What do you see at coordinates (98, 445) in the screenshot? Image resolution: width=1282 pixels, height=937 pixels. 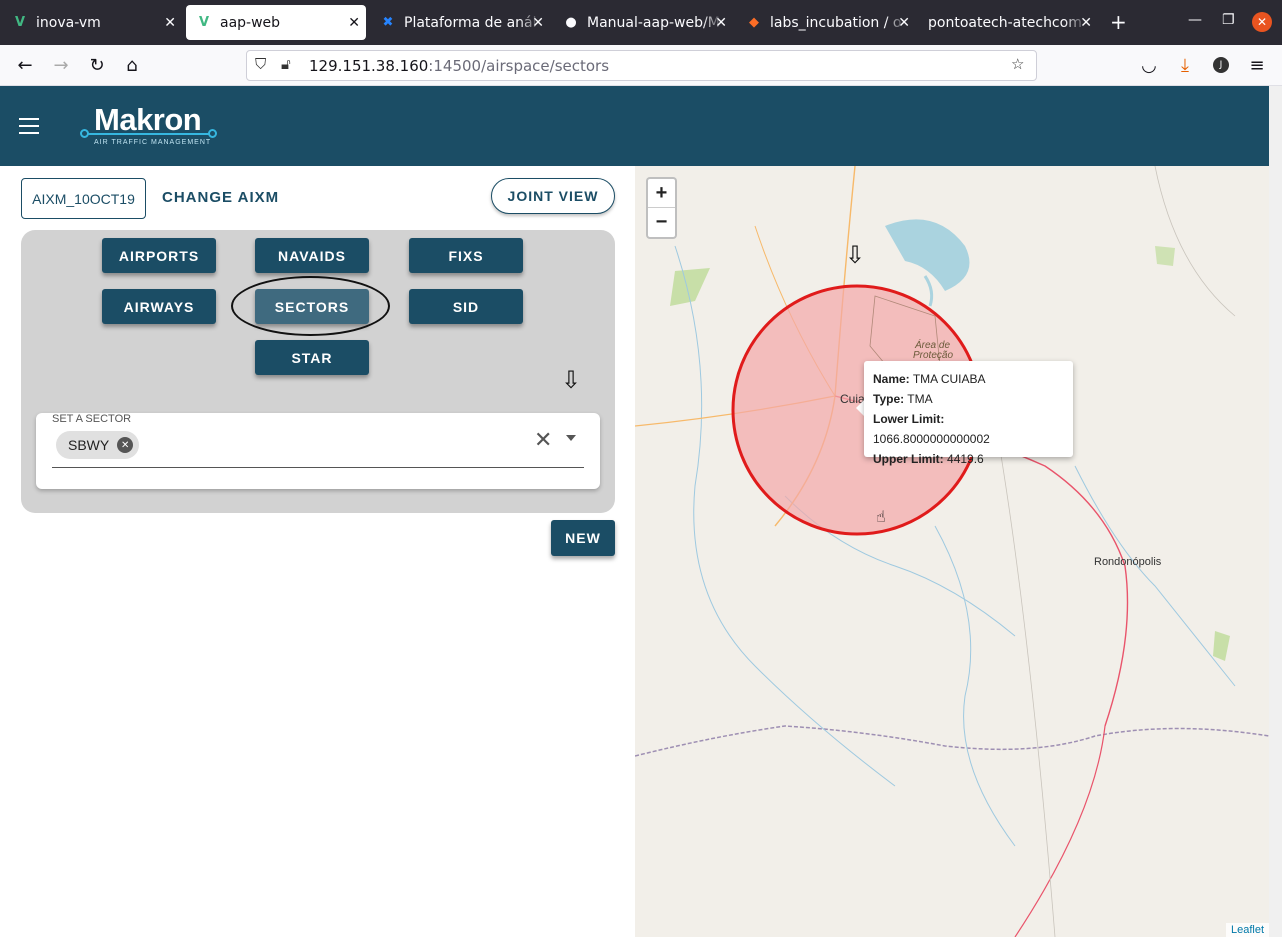 I see `sector-chip: SBWY ✕` at bounding box center [98, 445].